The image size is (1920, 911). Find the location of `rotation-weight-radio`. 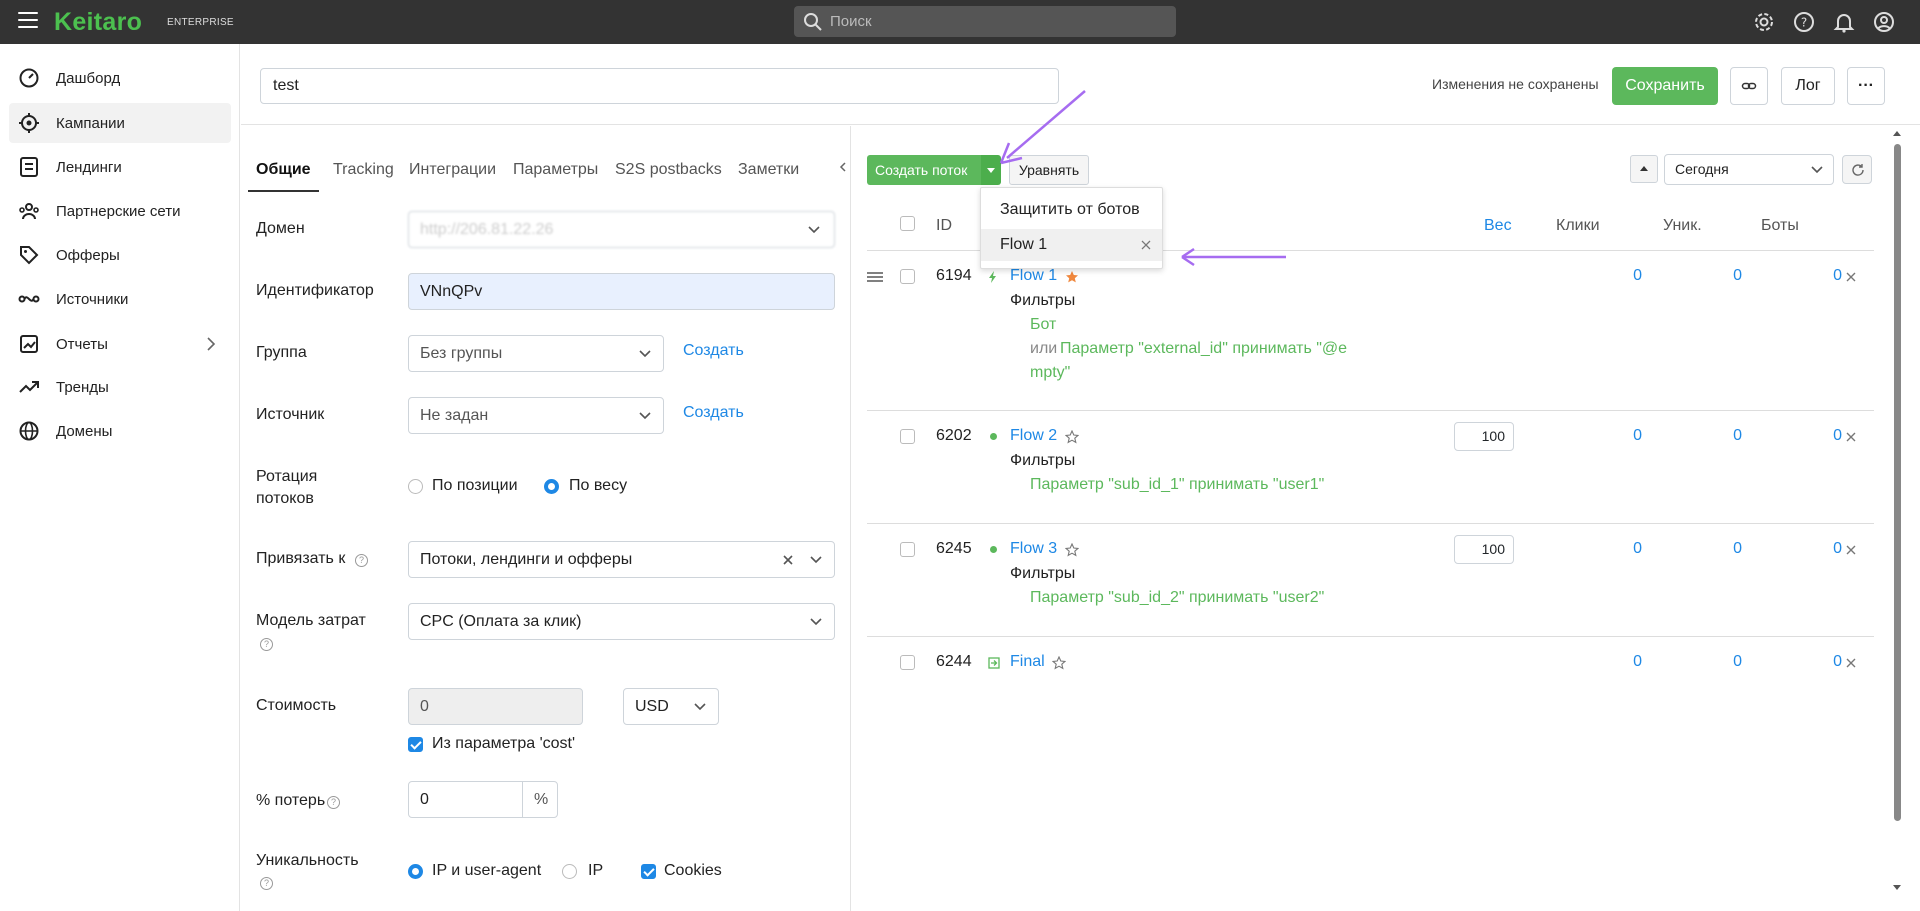

rotation-weight-radio is located at coordinates (551, 486).